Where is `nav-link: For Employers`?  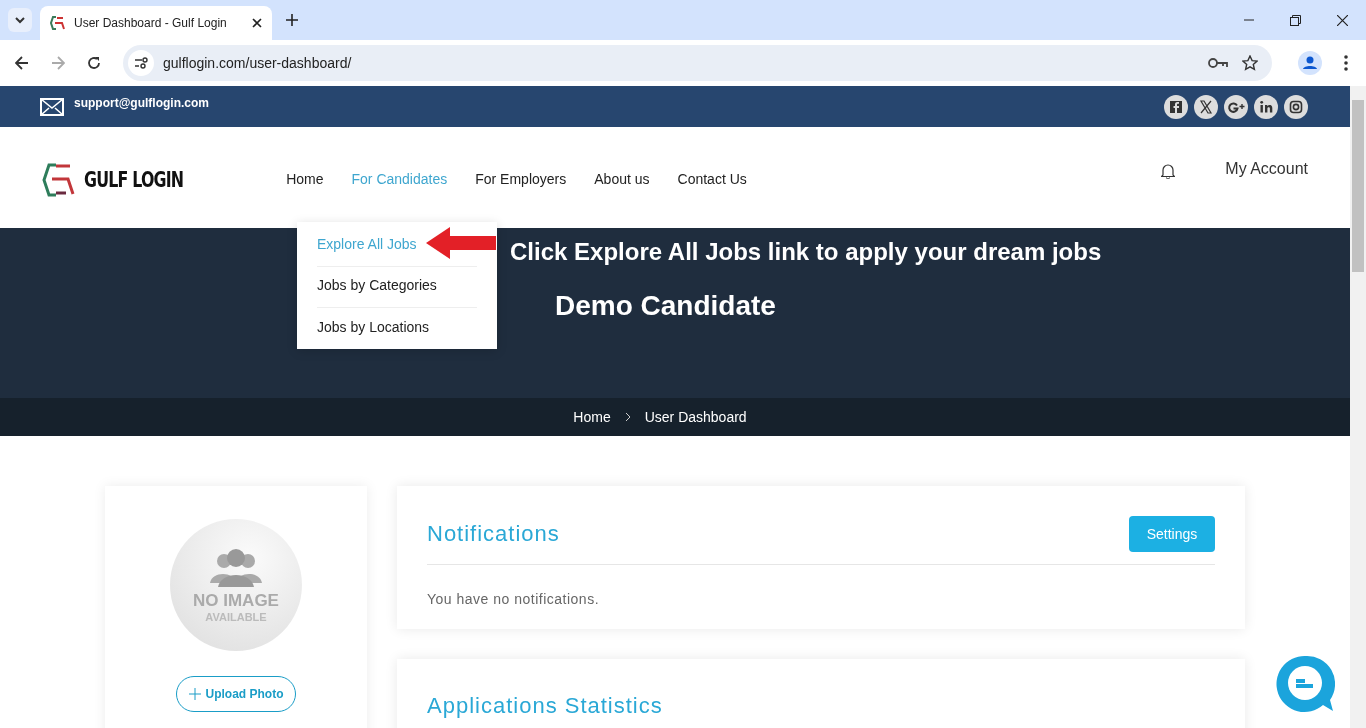
nav-link: For Employers is located at coordinates (521, 178).